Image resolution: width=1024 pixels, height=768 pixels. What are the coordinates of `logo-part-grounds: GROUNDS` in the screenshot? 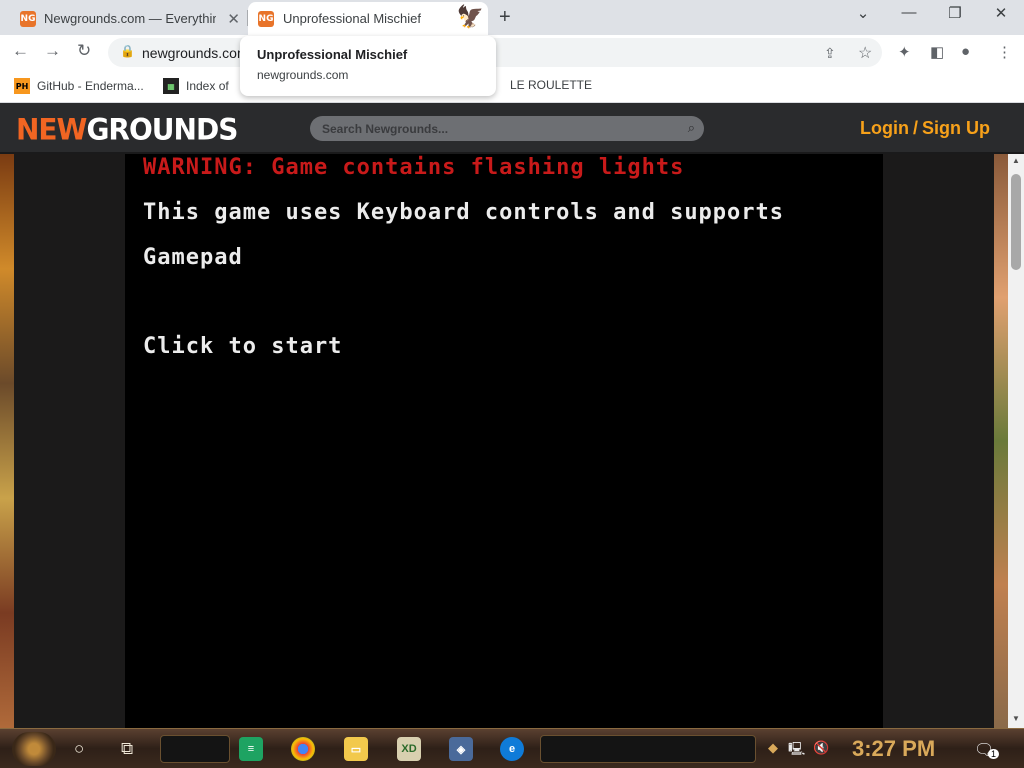 It's located at (162, 129).